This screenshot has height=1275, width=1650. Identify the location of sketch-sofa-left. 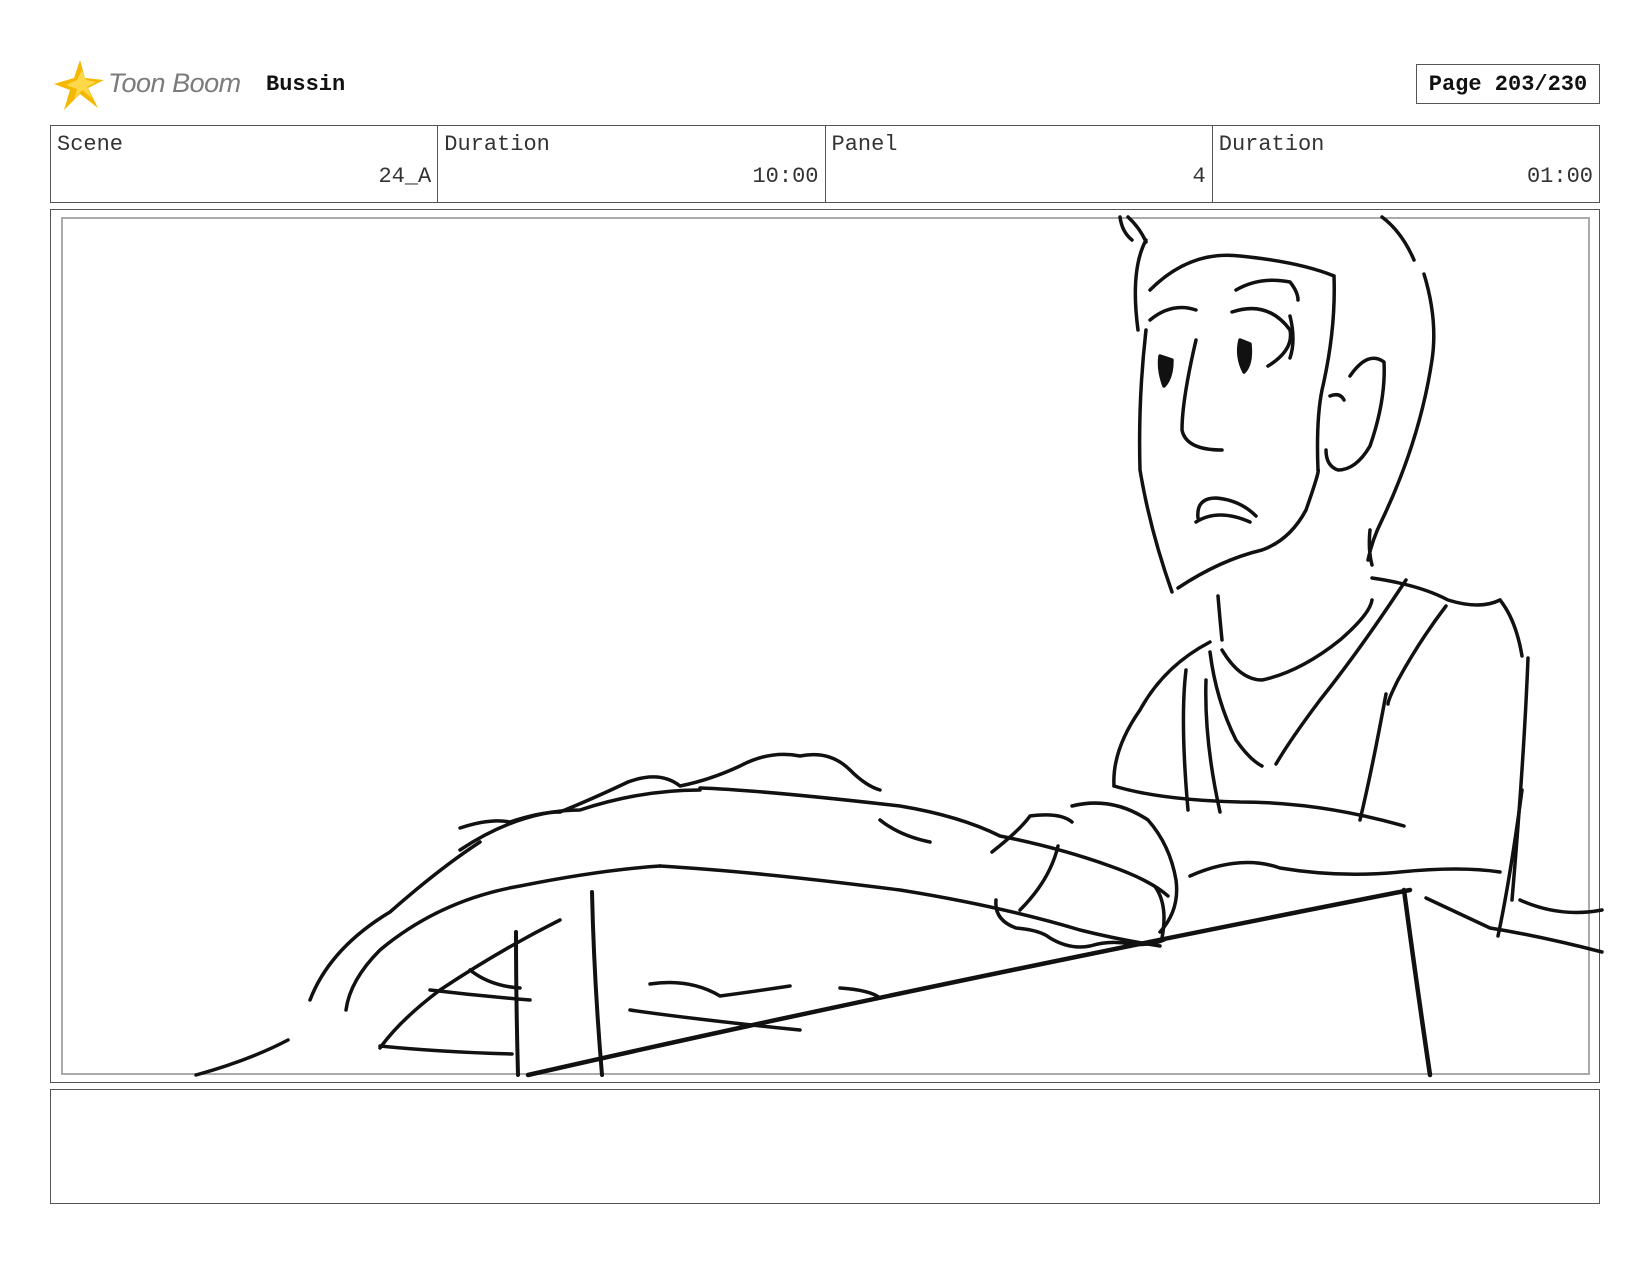
(395, 921).